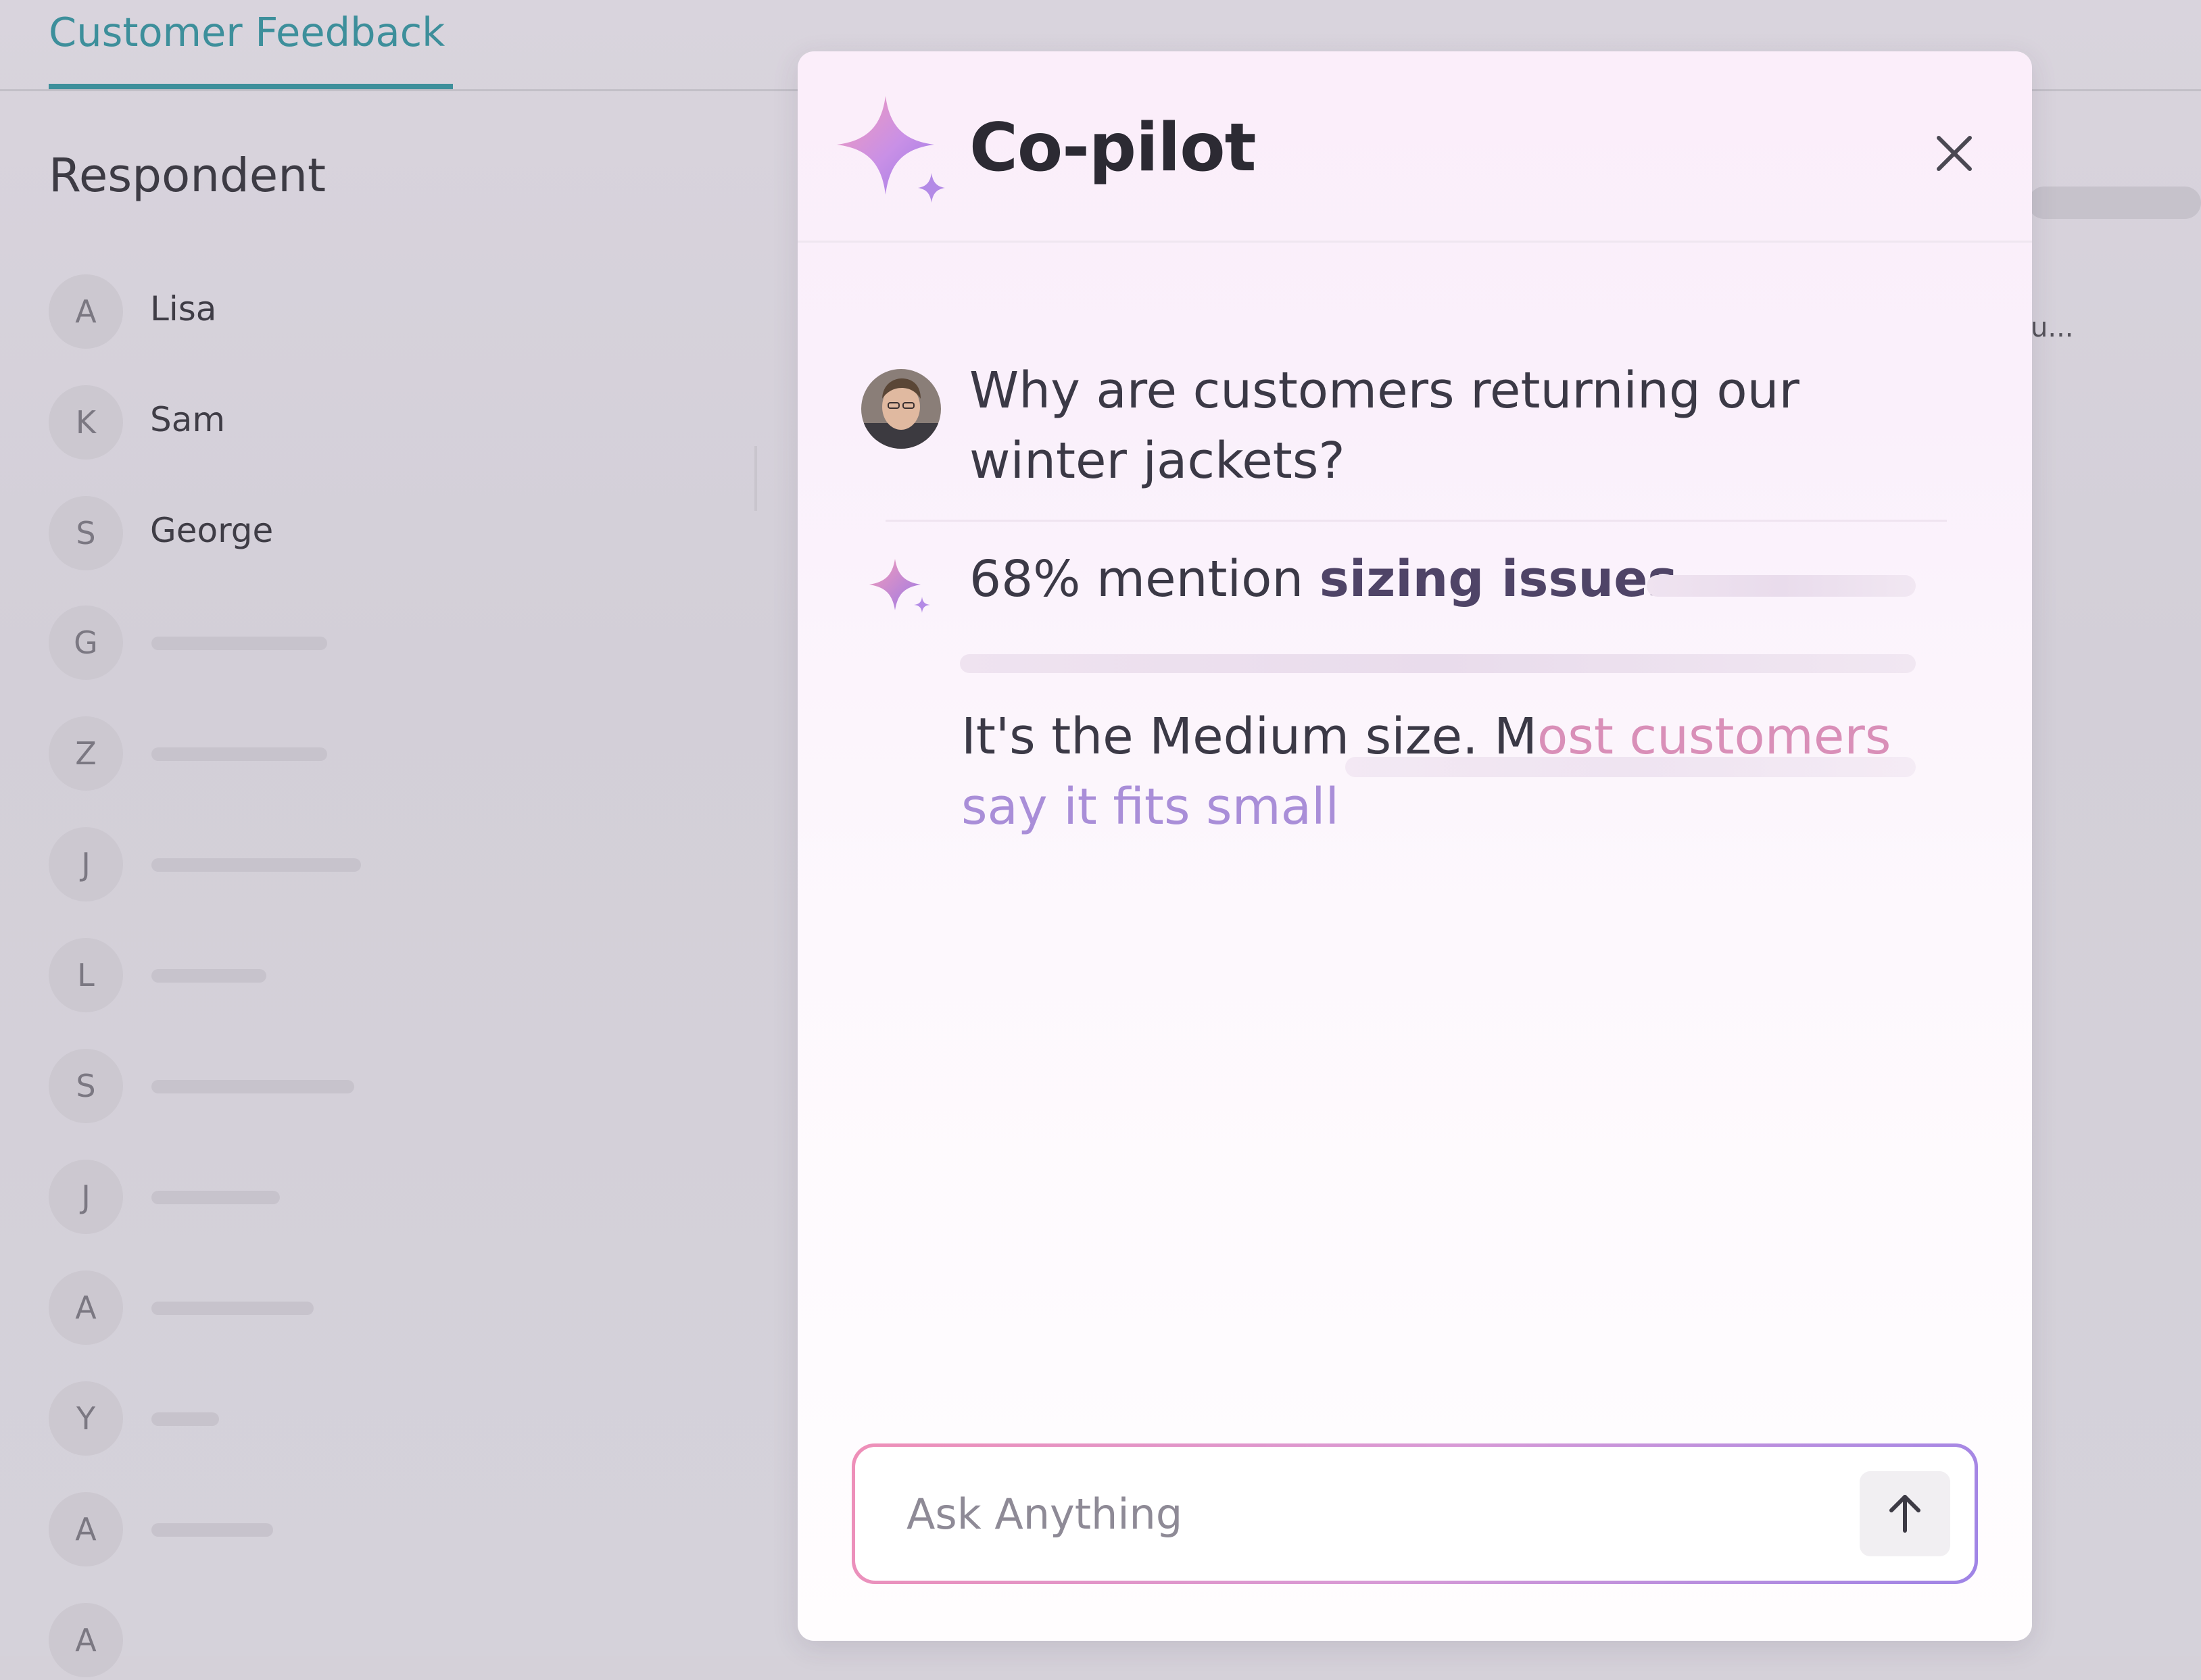 The image size is (2201, 1680). I want to click on answer-headline-text: 68% mention, so click(1136, 579).